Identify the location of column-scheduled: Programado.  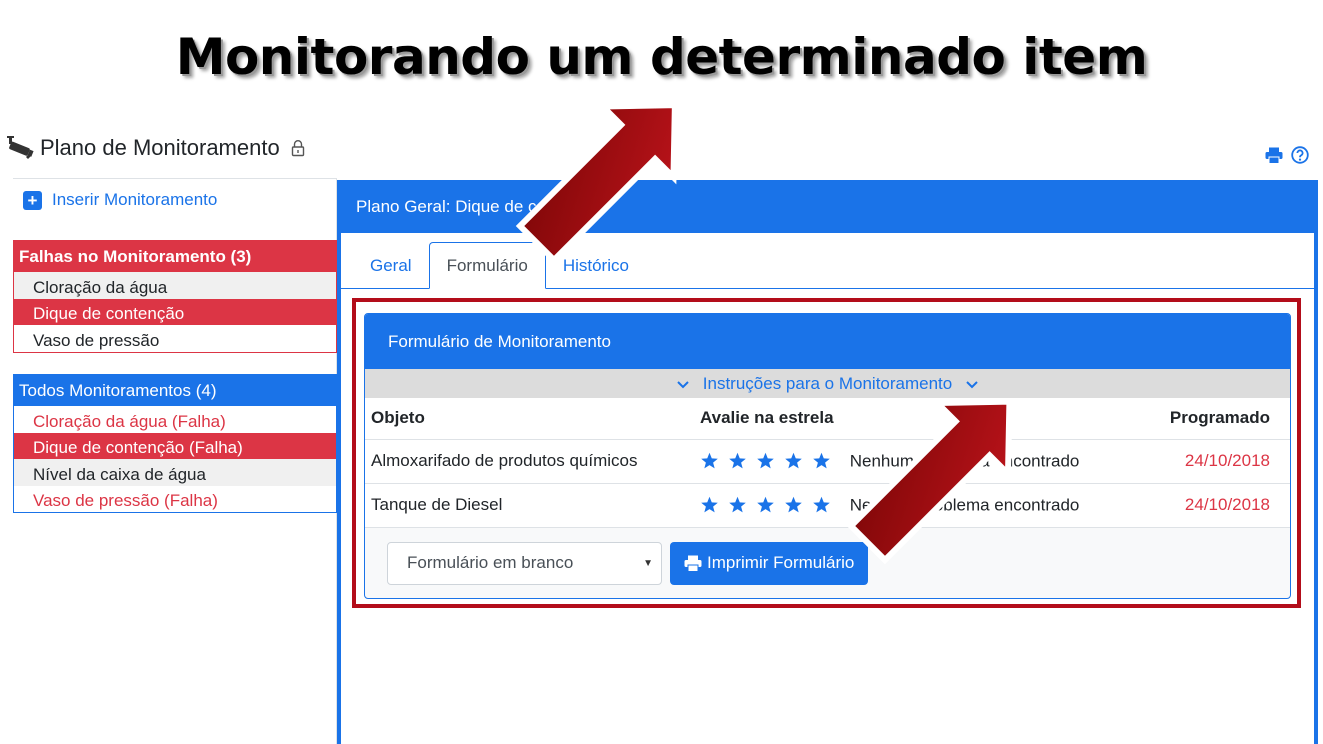
(1217, 419).